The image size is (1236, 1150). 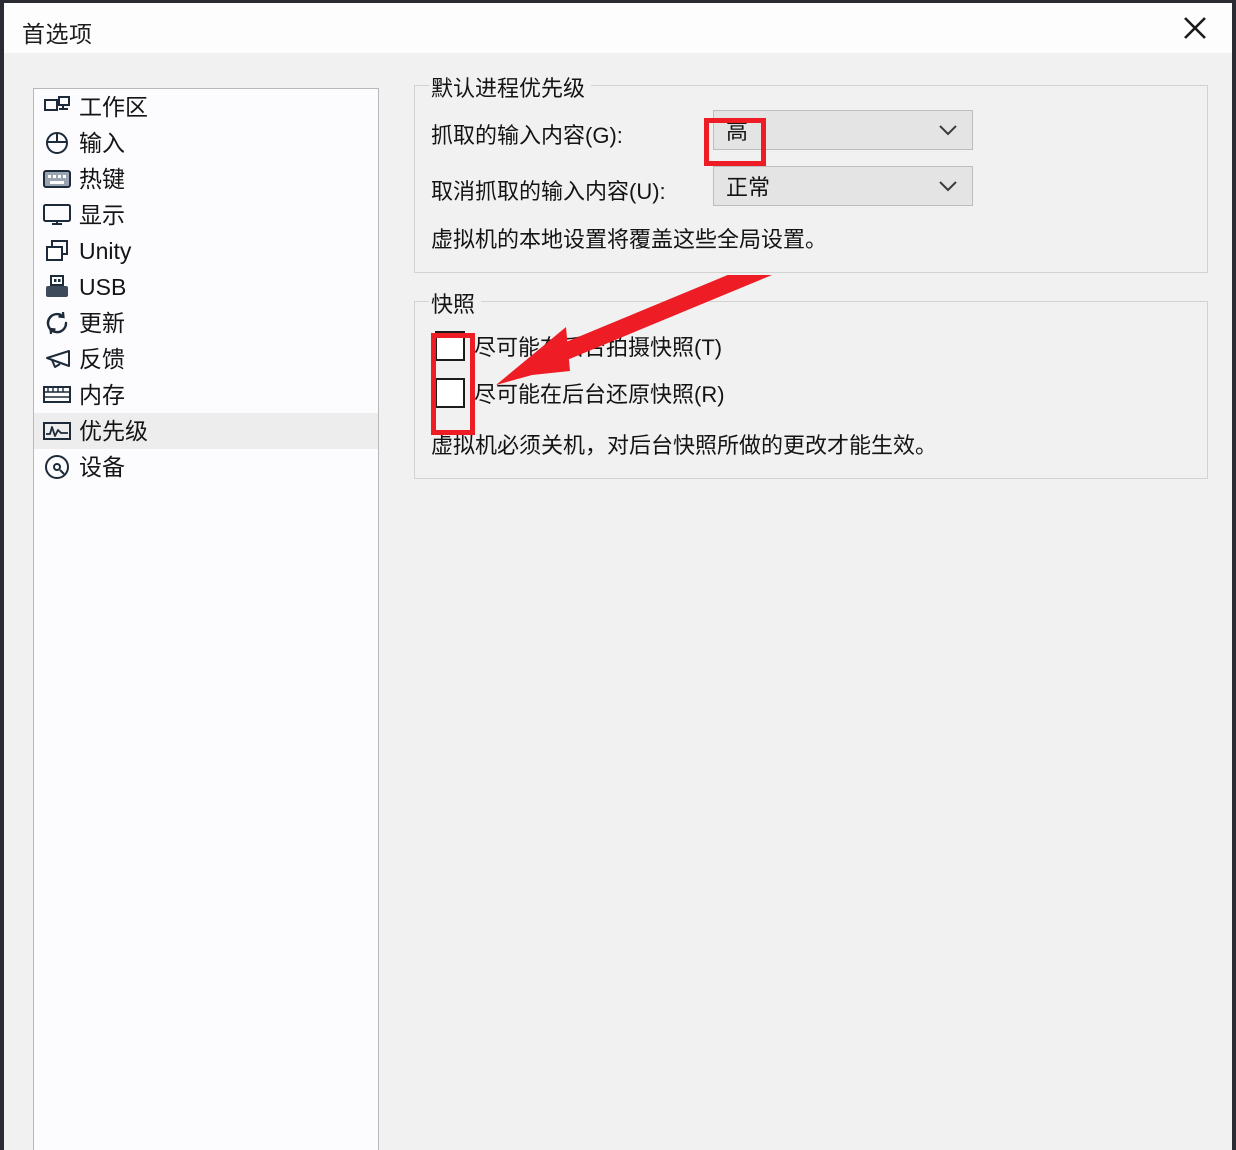 What do you see at coordinates (206, 251) in the screenshot?
I see `sidebar-item-unity: Unity` at bounding box center [206, 251].